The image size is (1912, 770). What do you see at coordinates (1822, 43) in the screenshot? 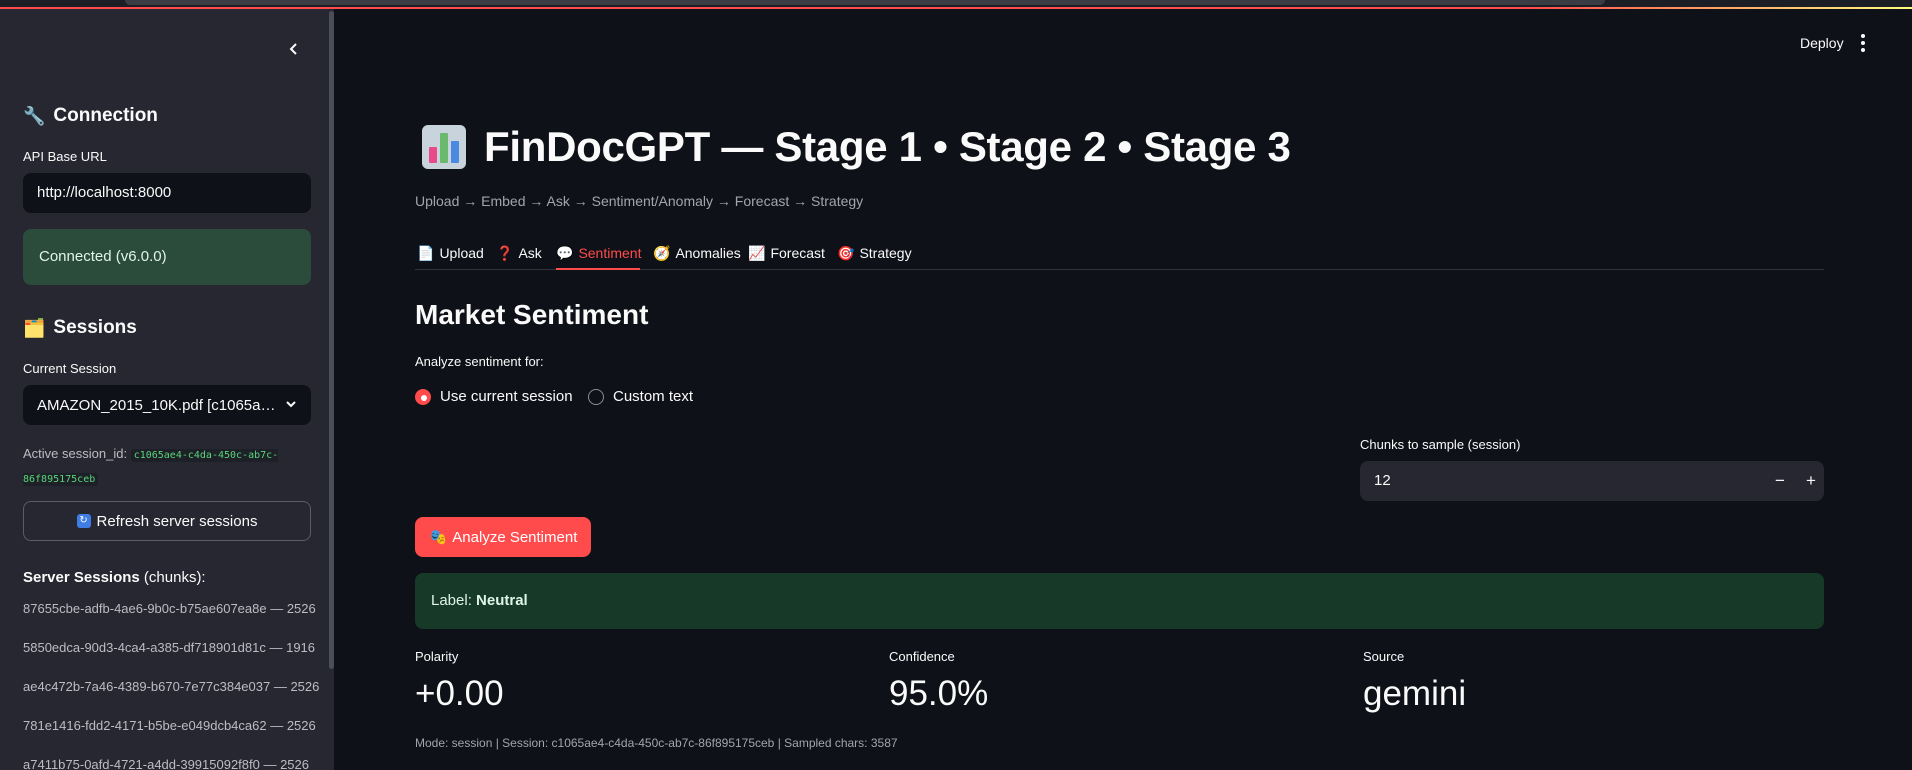
I see `deploy-button: Deploy` at bounding box center [1822, 43].